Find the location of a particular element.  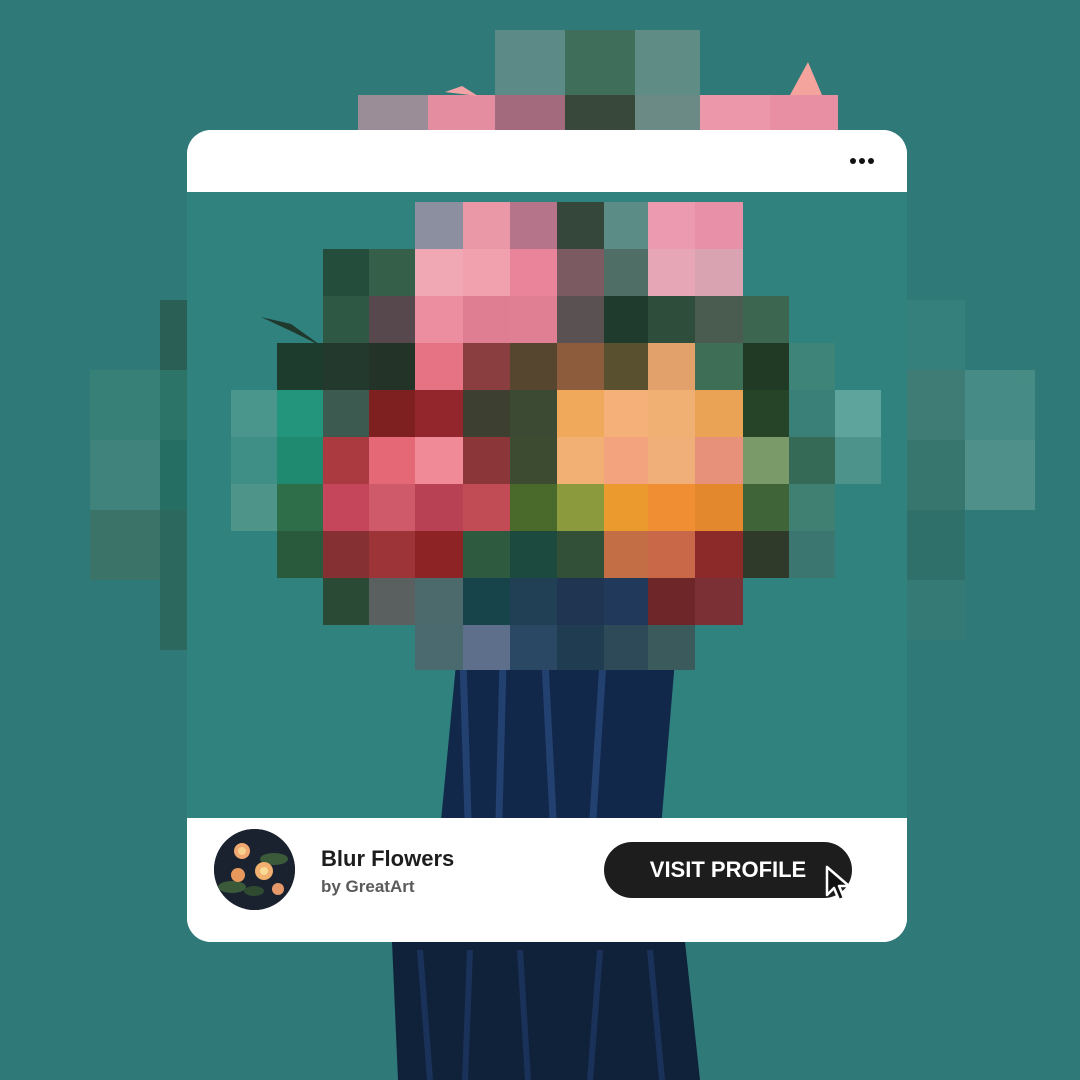

more-dots-icon is located at coordinates (862, 161).